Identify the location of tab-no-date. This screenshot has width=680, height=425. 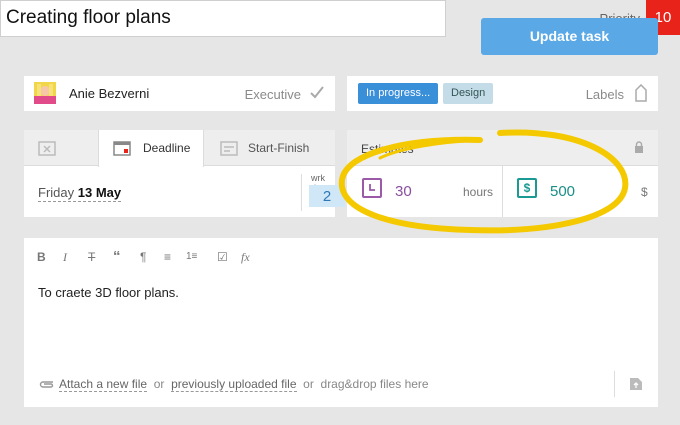
(49, 148).